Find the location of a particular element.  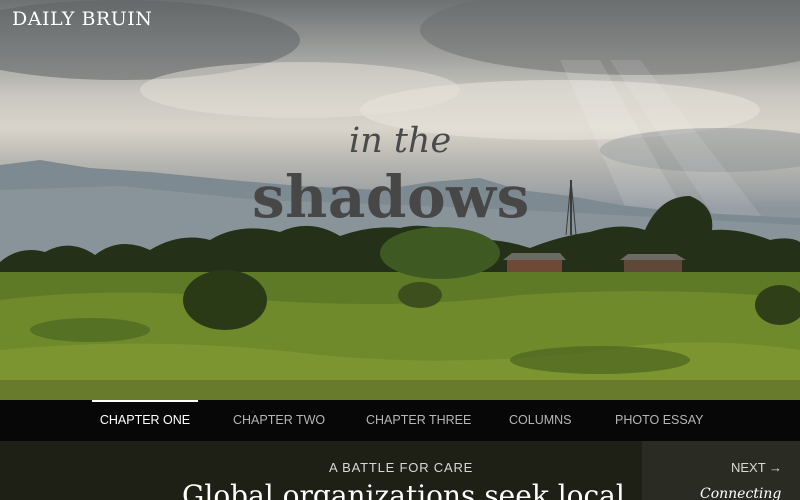

tab-photo-essay: PHOTO ESSAY is located at coordinates (659, 420).